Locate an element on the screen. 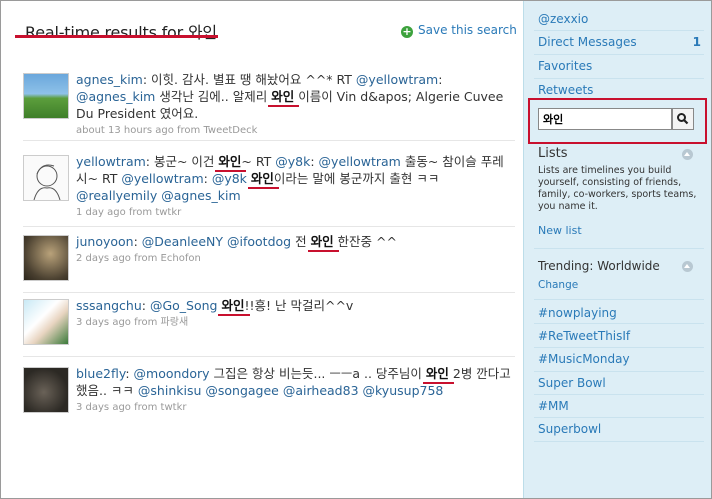  save-search-link: + Save this search is located at coordinates (459, 30).